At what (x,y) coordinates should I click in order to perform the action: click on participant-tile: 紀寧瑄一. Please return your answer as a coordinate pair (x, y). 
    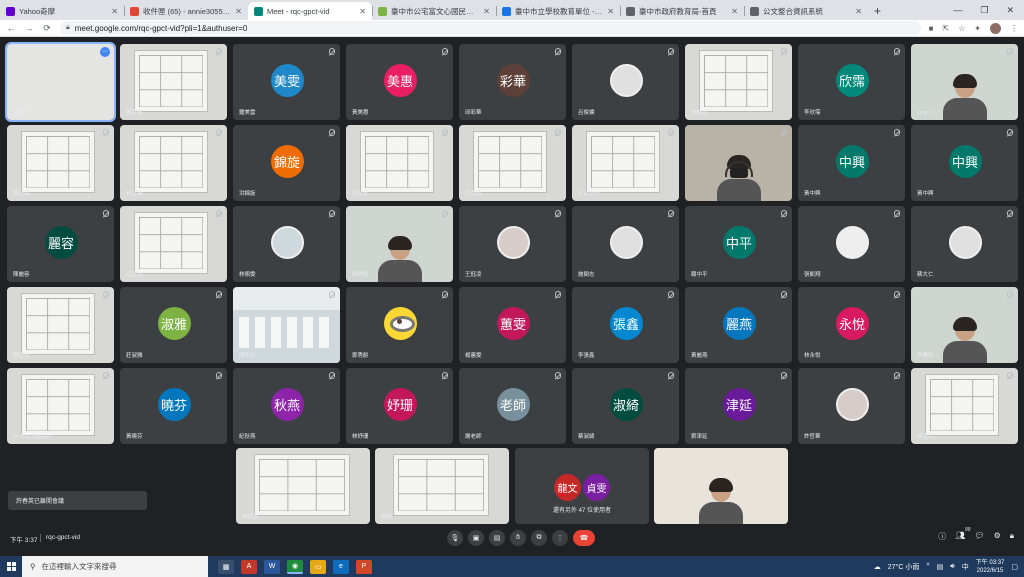
    Looking at the image, I should click on (625, 163).